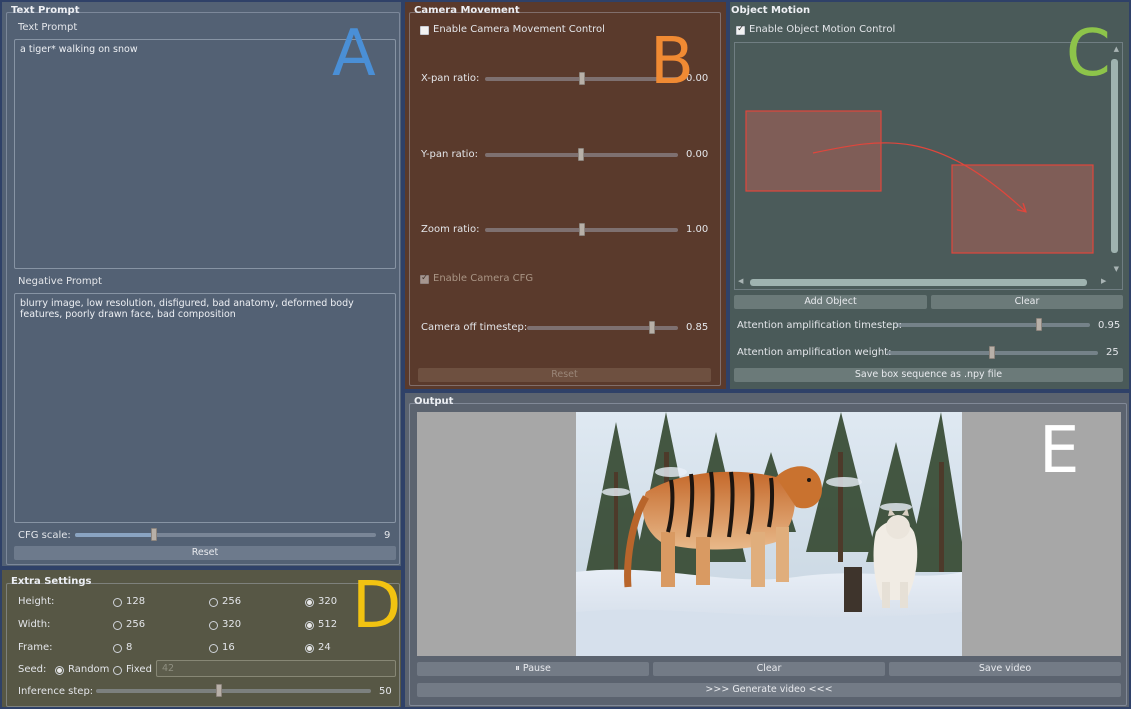 The image size is (1131, 709). I want to click on inference-step-value: 50, so click(385, 691).